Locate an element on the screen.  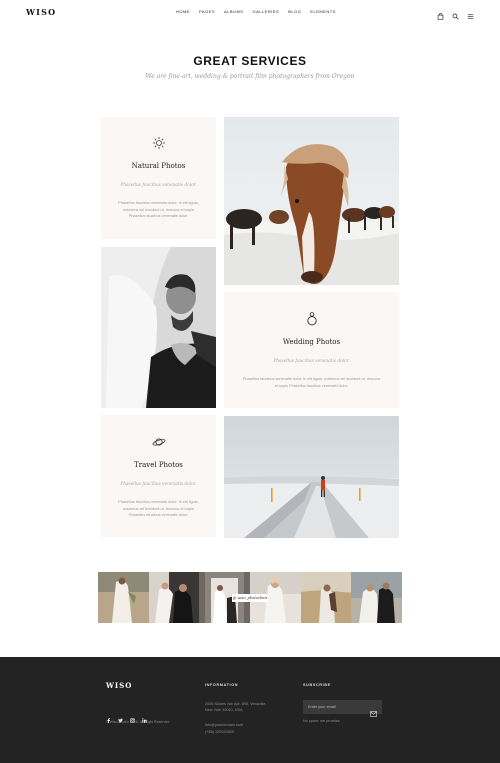
ring-icon is located at coordinates (312, 321).